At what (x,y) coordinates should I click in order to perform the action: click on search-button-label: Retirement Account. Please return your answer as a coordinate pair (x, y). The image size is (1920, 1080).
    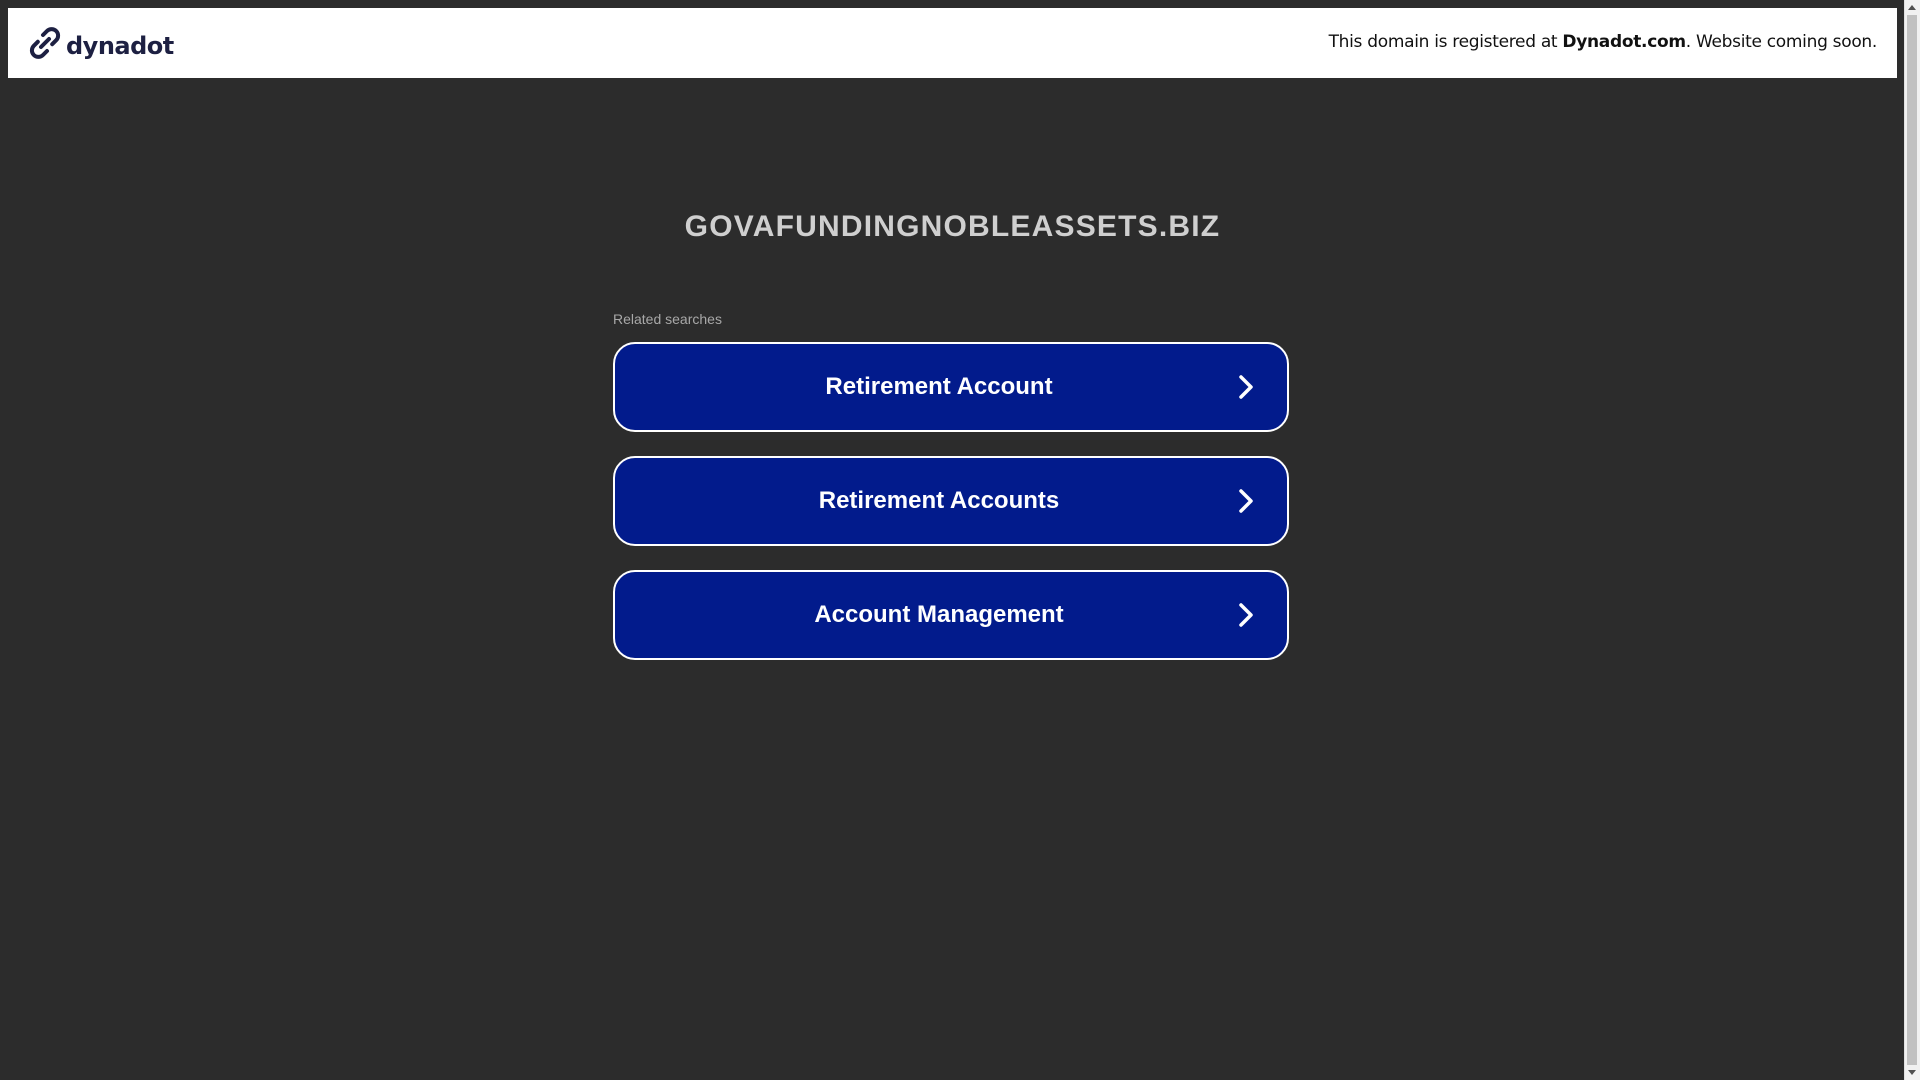
    Looking at the image, I should click on (939, 386).